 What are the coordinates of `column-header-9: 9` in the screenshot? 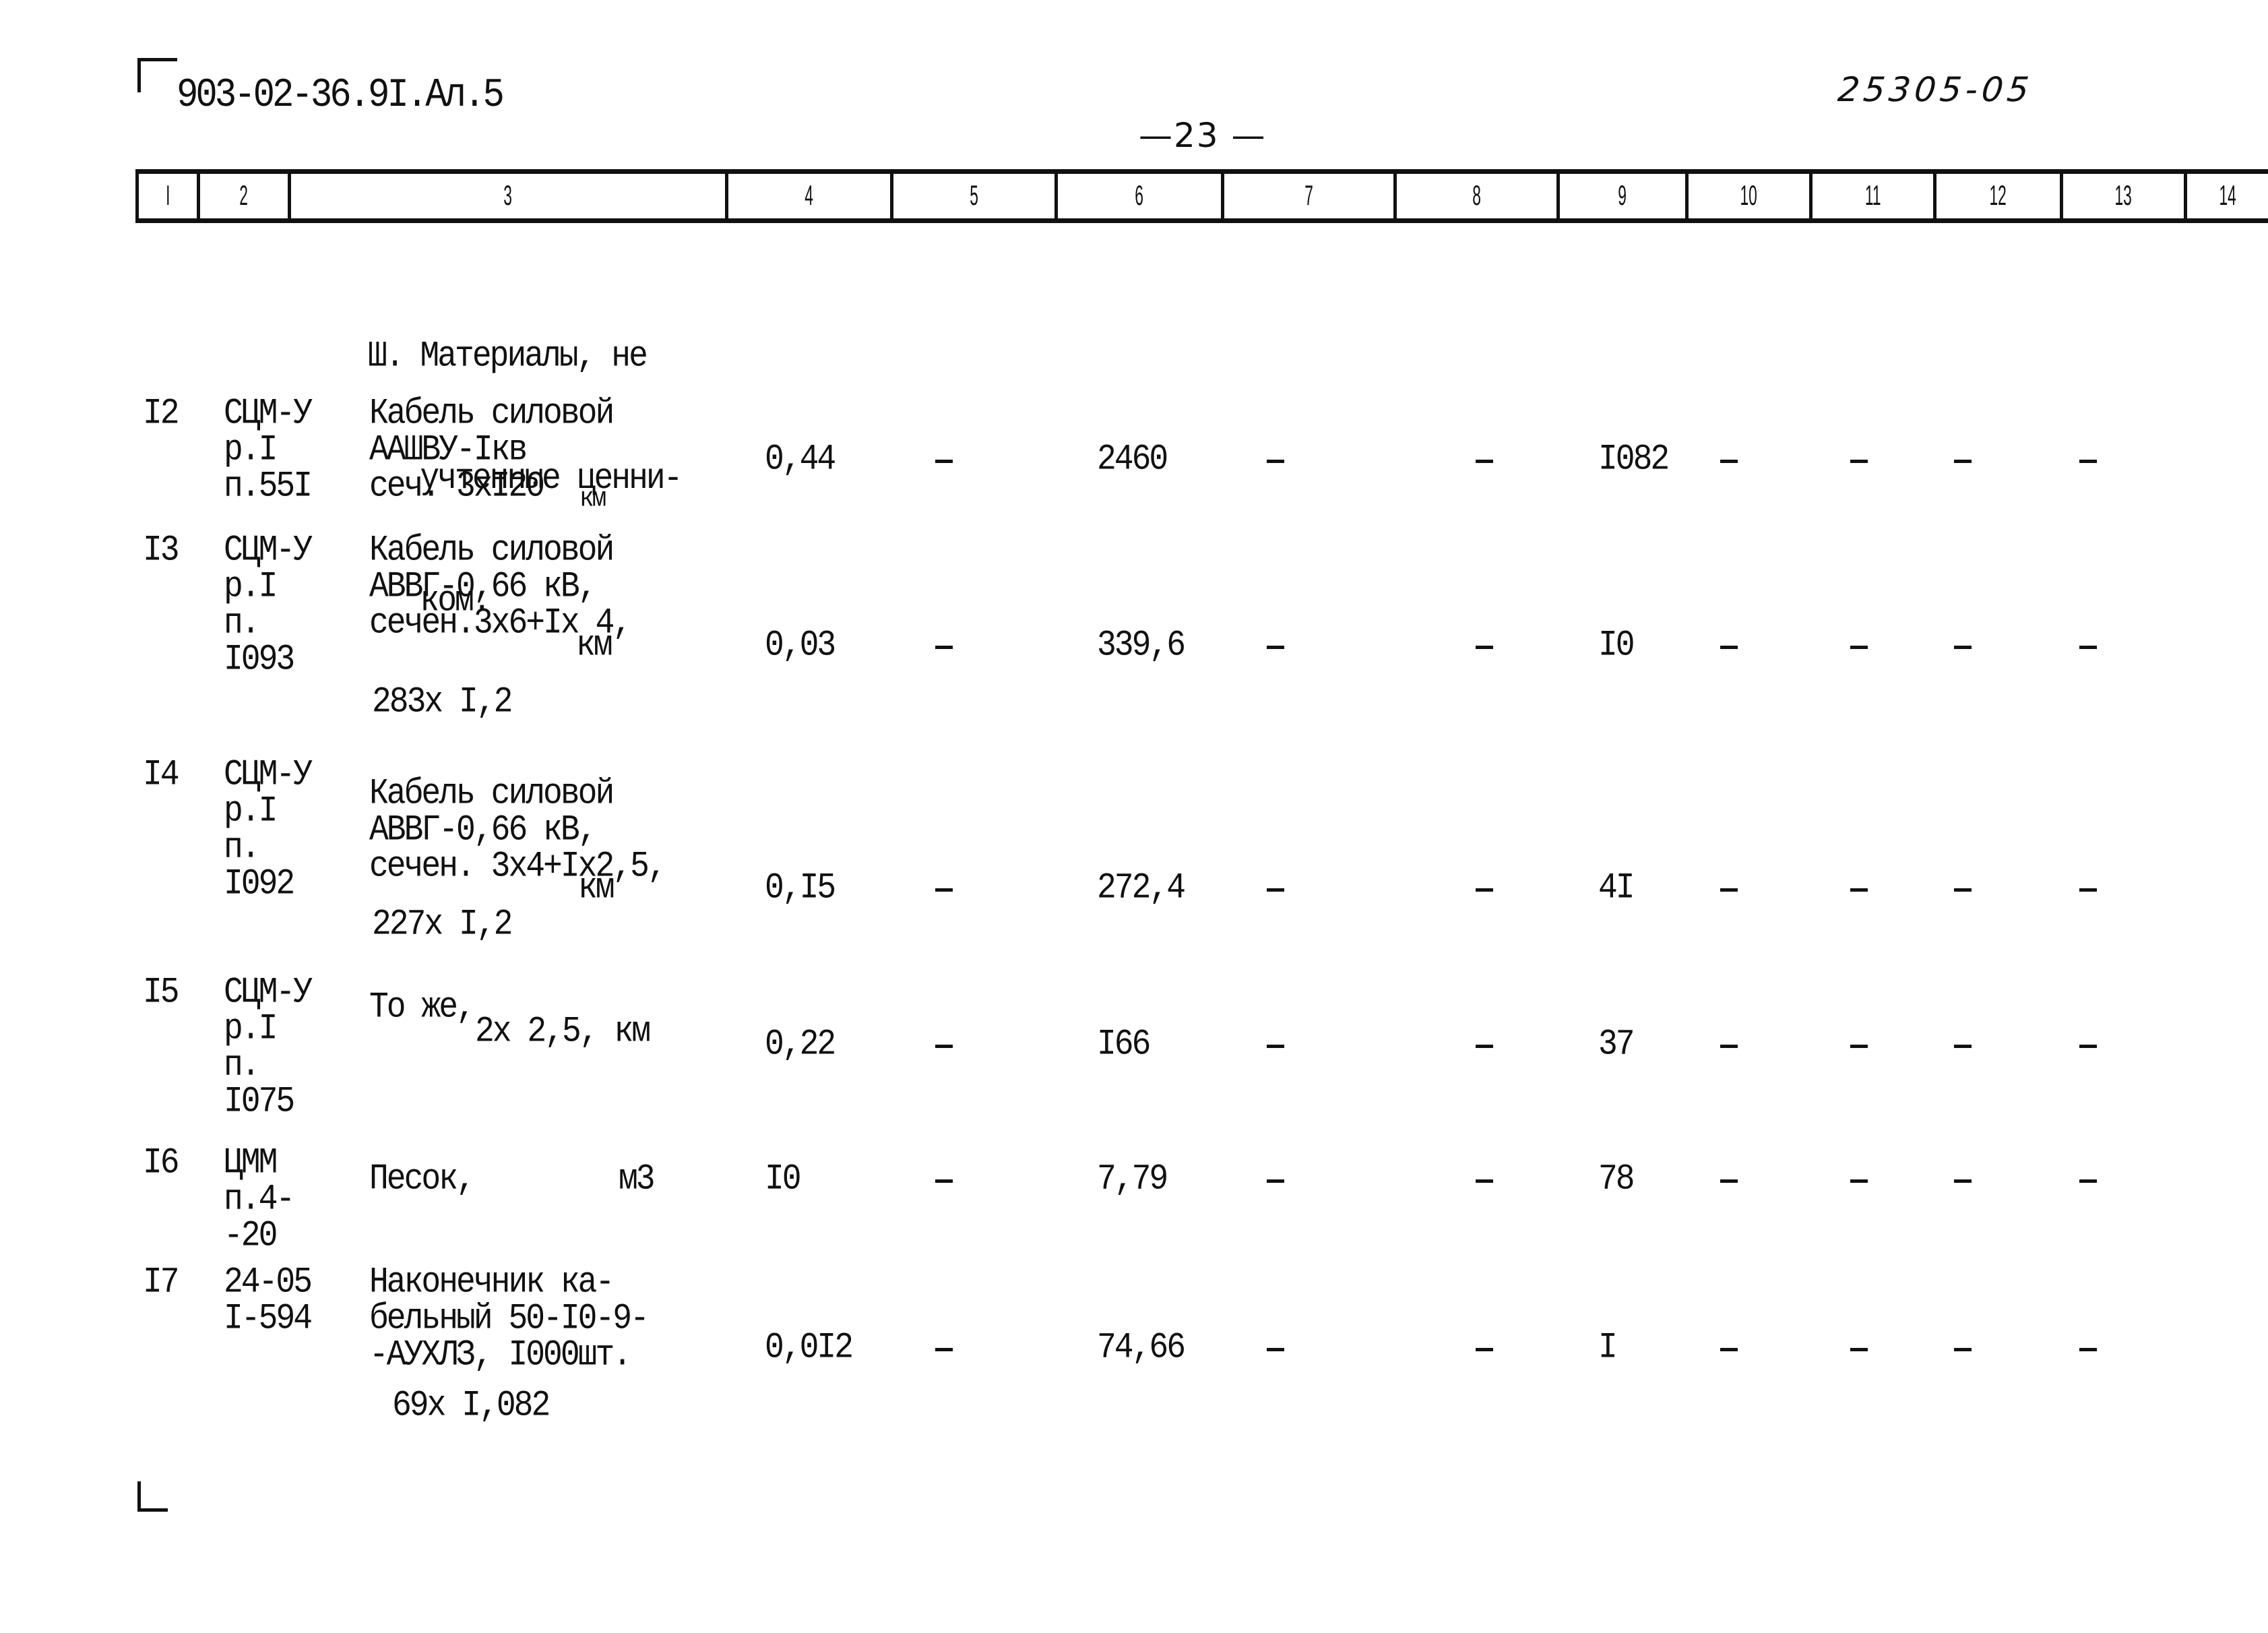 It's located at (1620, 196).